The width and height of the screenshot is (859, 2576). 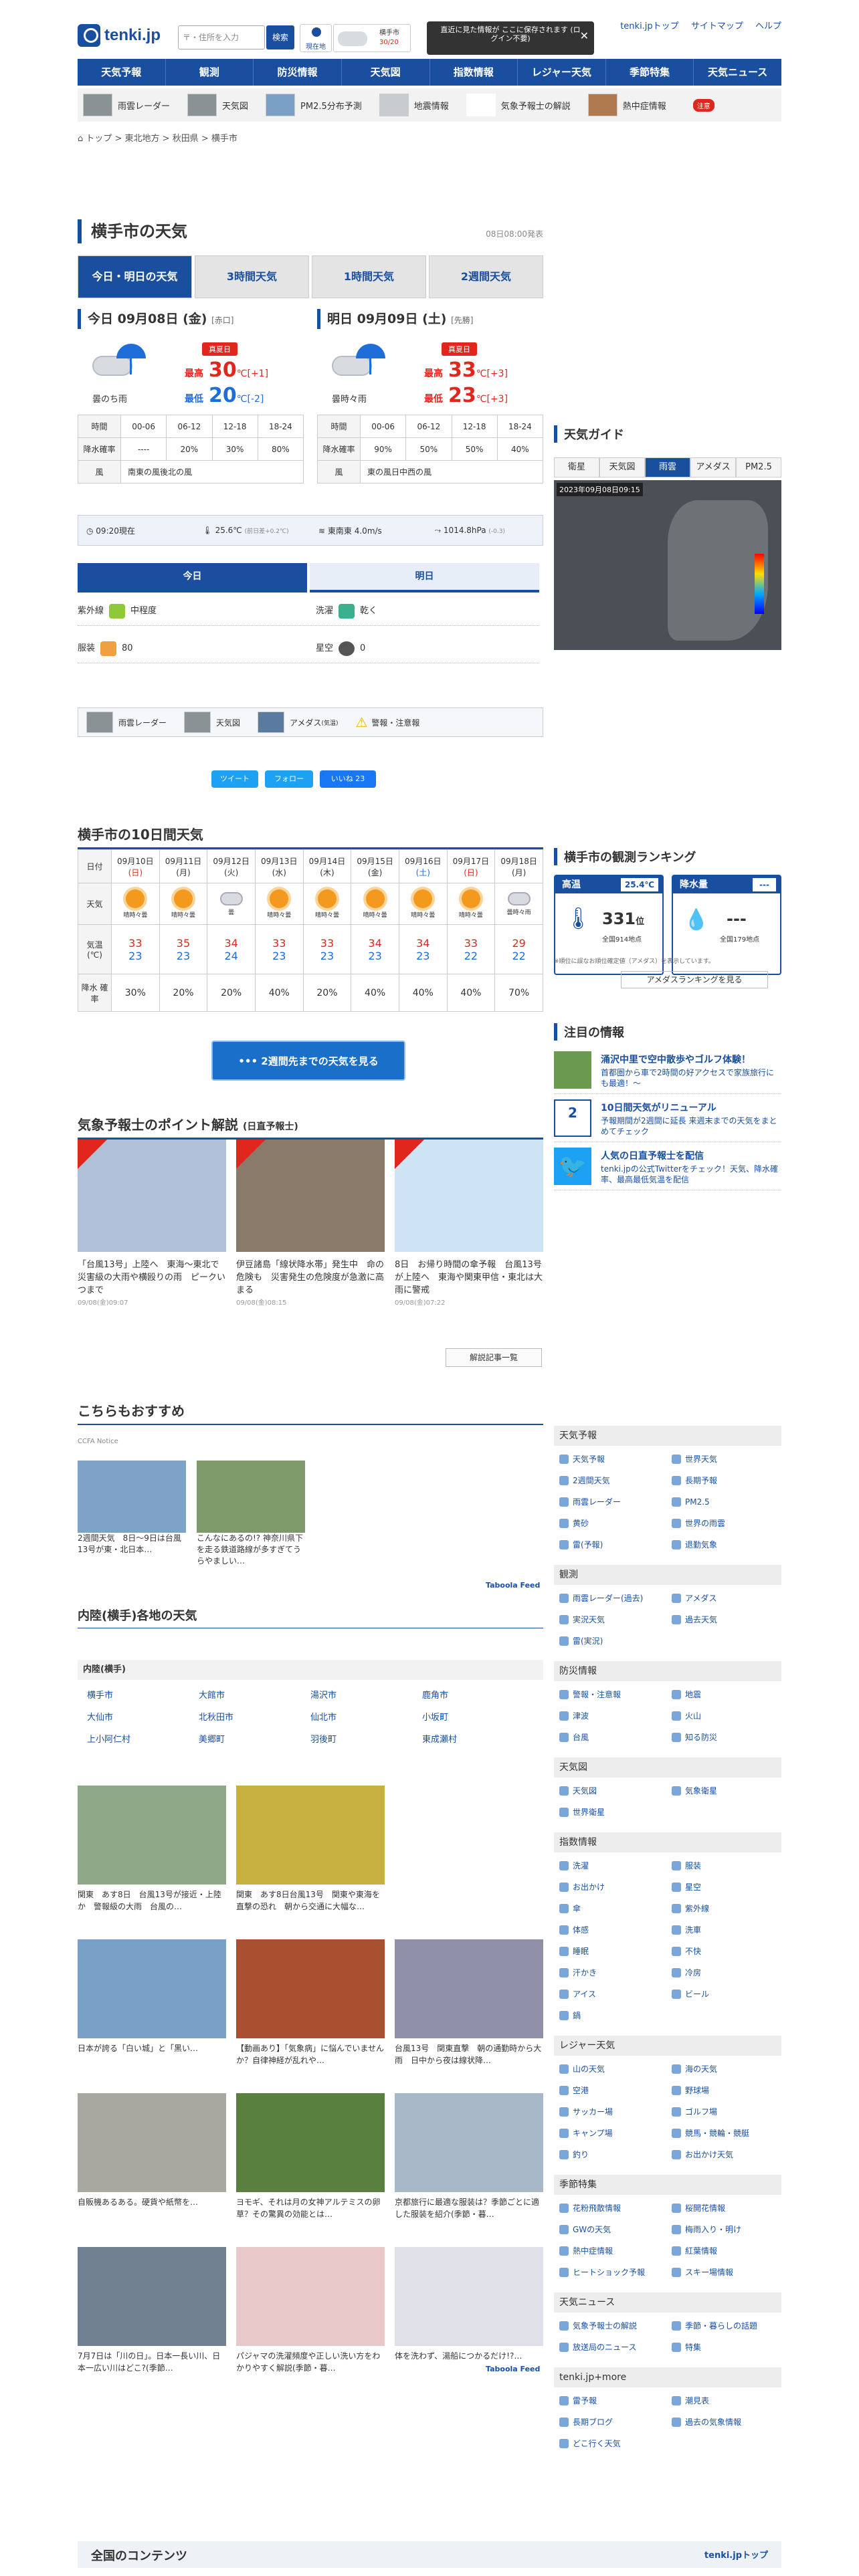 What do you see at coordinates (725, 1481) in the screenshot?
I see `menu-item: 長期予報` at bounding box center [725, 1481].